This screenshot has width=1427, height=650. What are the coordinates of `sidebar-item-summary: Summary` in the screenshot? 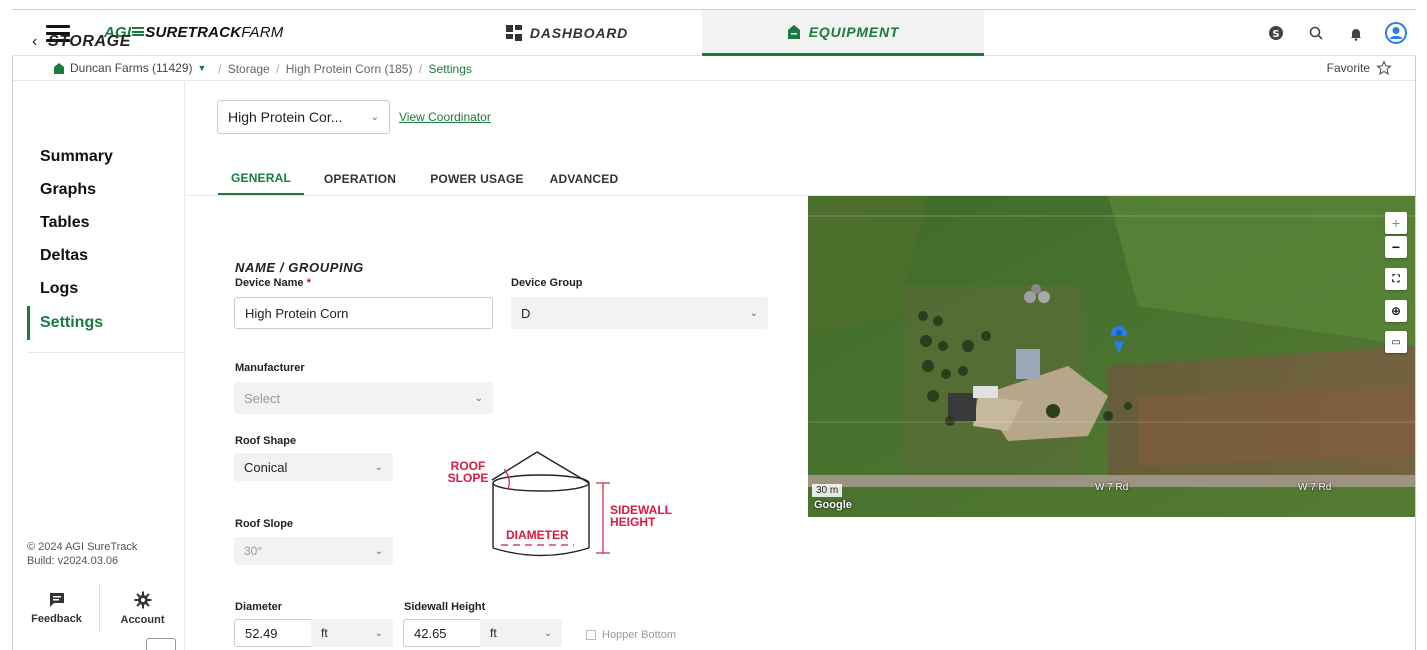 It's located at (76, 157).